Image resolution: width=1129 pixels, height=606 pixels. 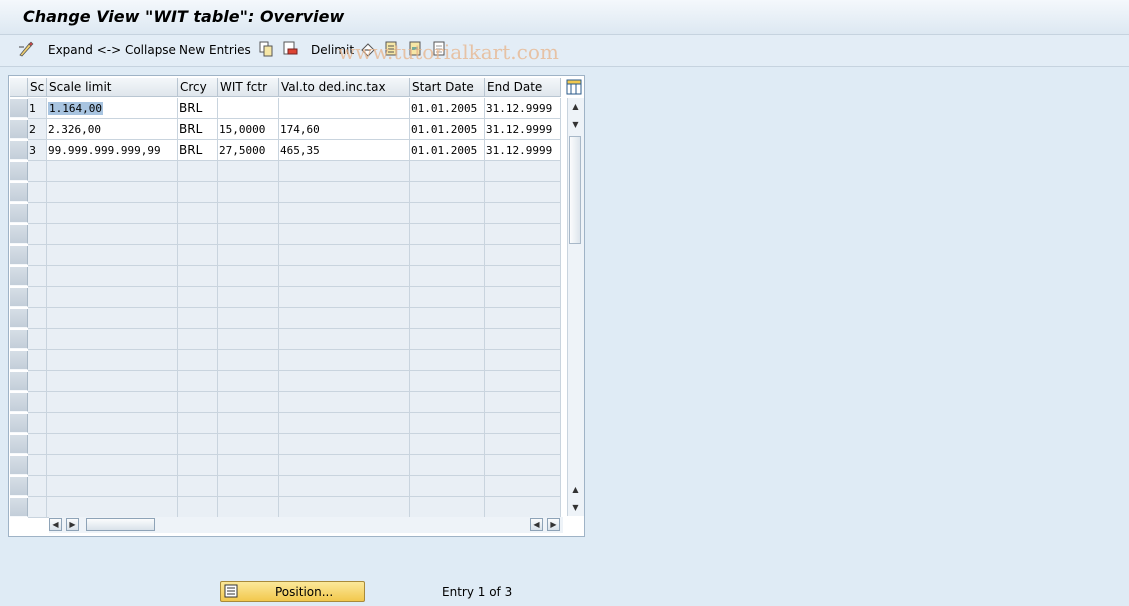 I want to click on vertical-scrollbar: ▲ ▼ ▲ ▼, so click(x=575, y=307).